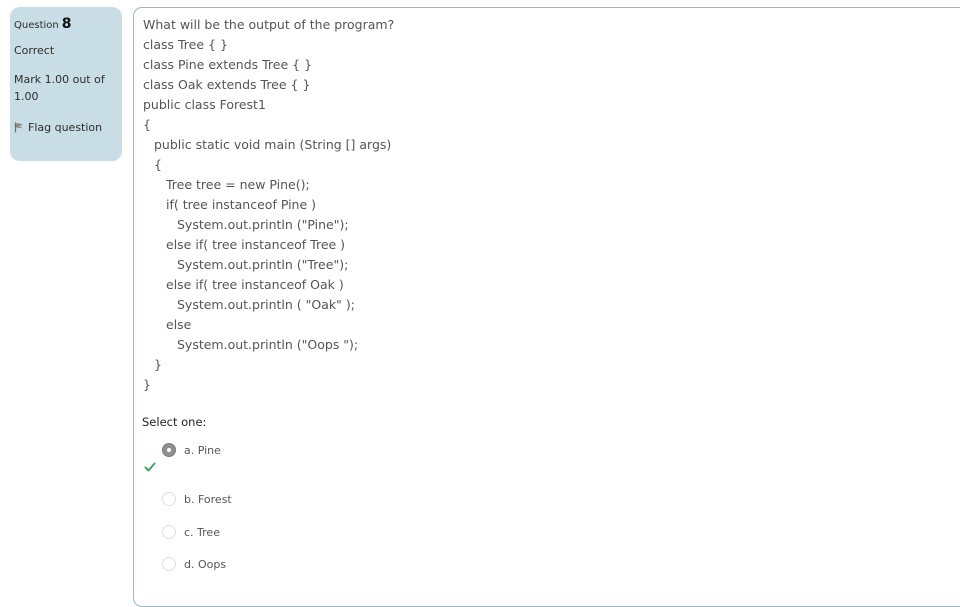 Image resolution: width=960 pixels, height=607 pixels. I want to click on code-line: else, so click(179, 324).